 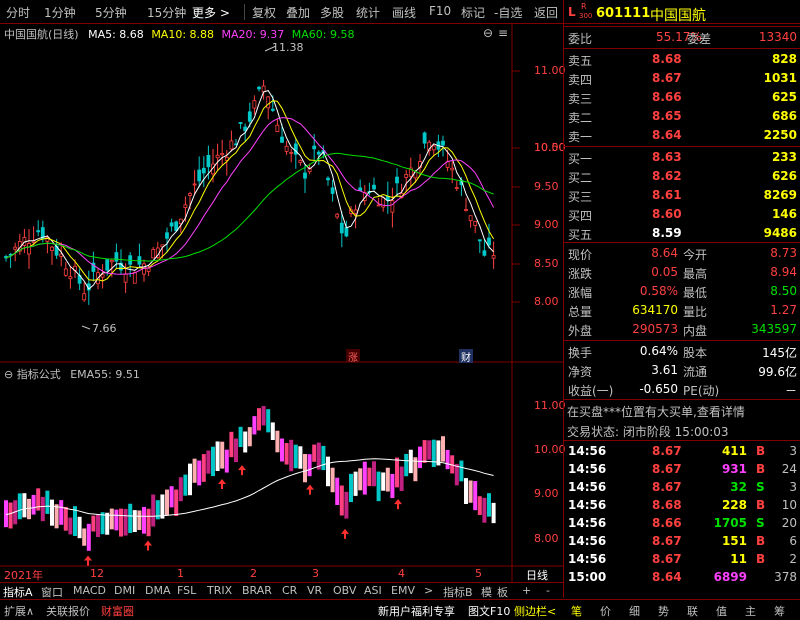 I want to click on time-label: 3, so click(x=315, y=573).